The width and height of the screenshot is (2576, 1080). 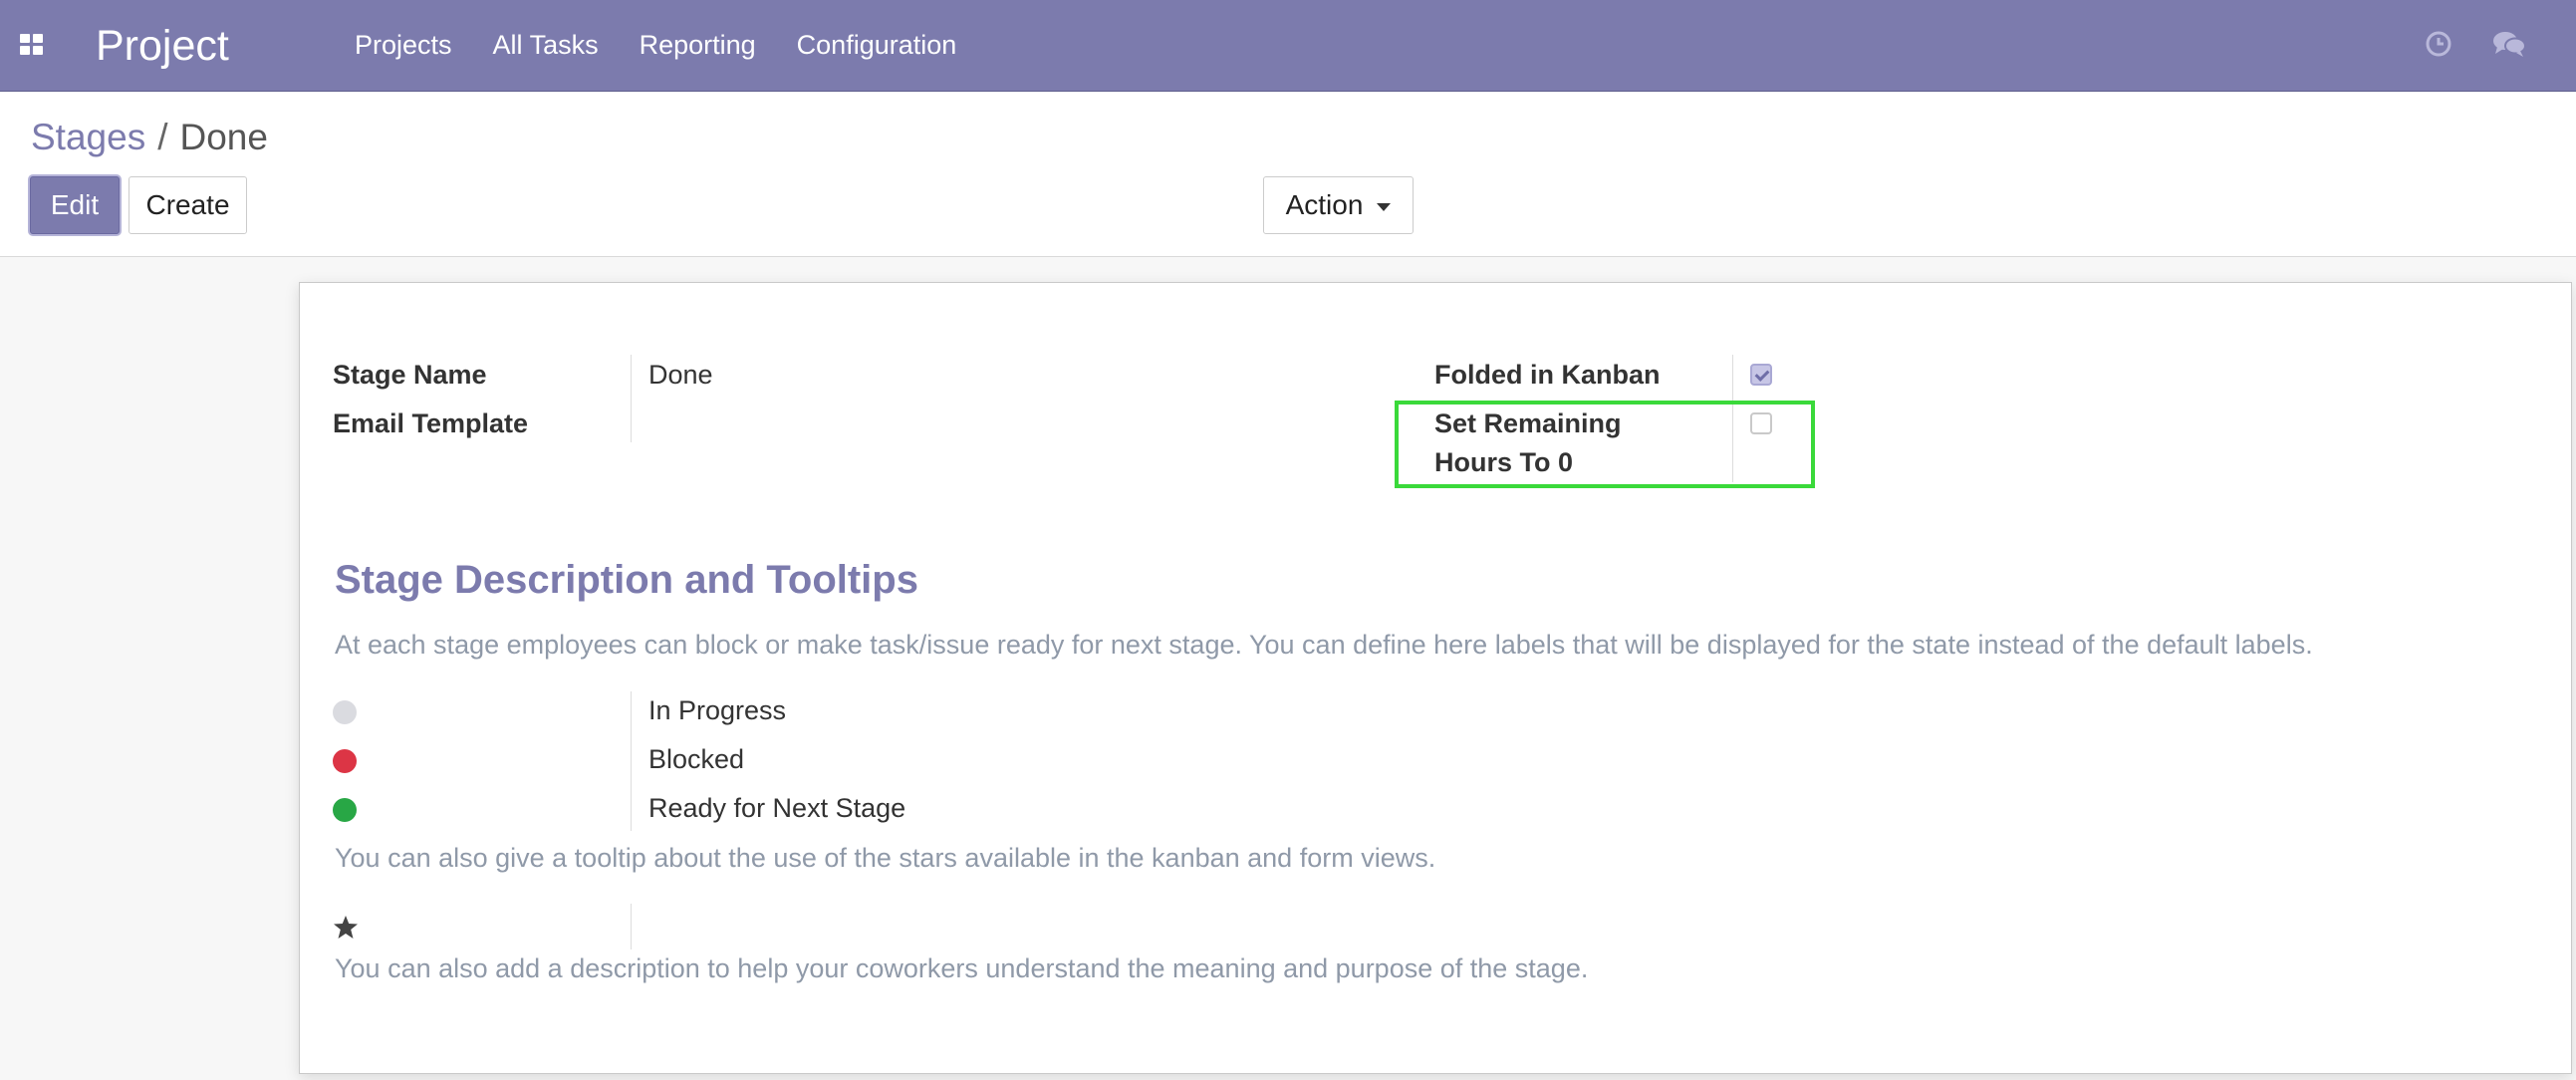 I want to click on state-dot-blocked, so click(x=345, y=761).